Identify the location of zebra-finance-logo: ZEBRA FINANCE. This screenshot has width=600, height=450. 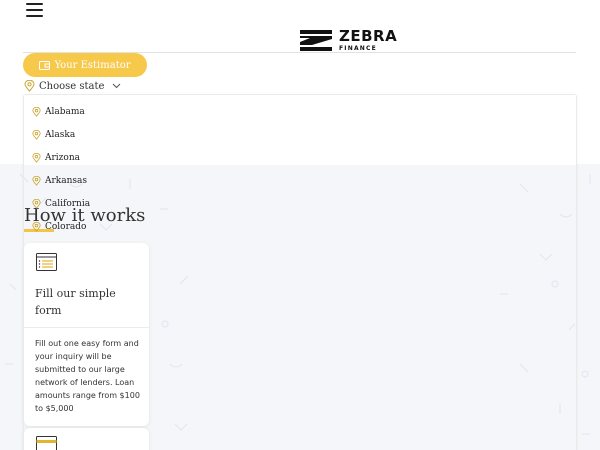
(348, 40).